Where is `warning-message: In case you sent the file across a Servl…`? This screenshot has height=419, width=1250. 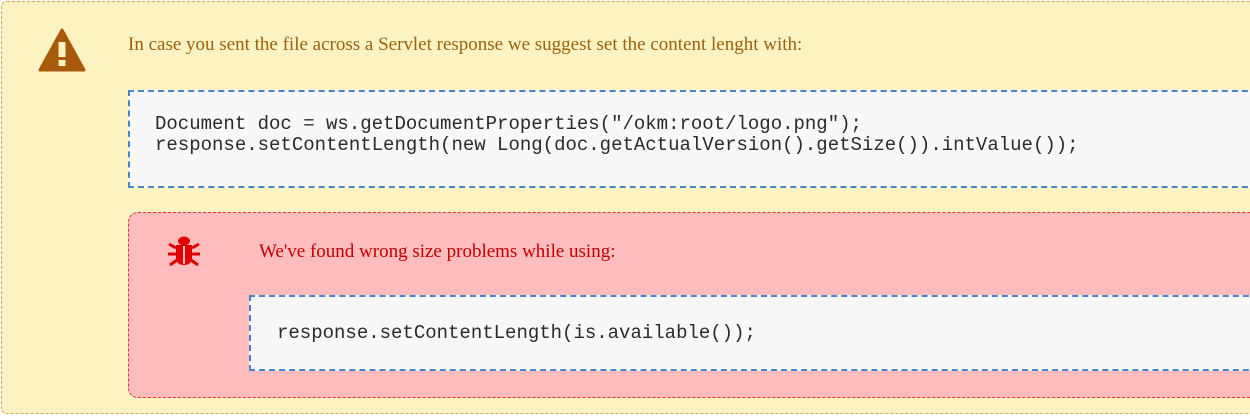 warning-message: In case you sent the file across a Servl… is located at coordinates (465, 44).